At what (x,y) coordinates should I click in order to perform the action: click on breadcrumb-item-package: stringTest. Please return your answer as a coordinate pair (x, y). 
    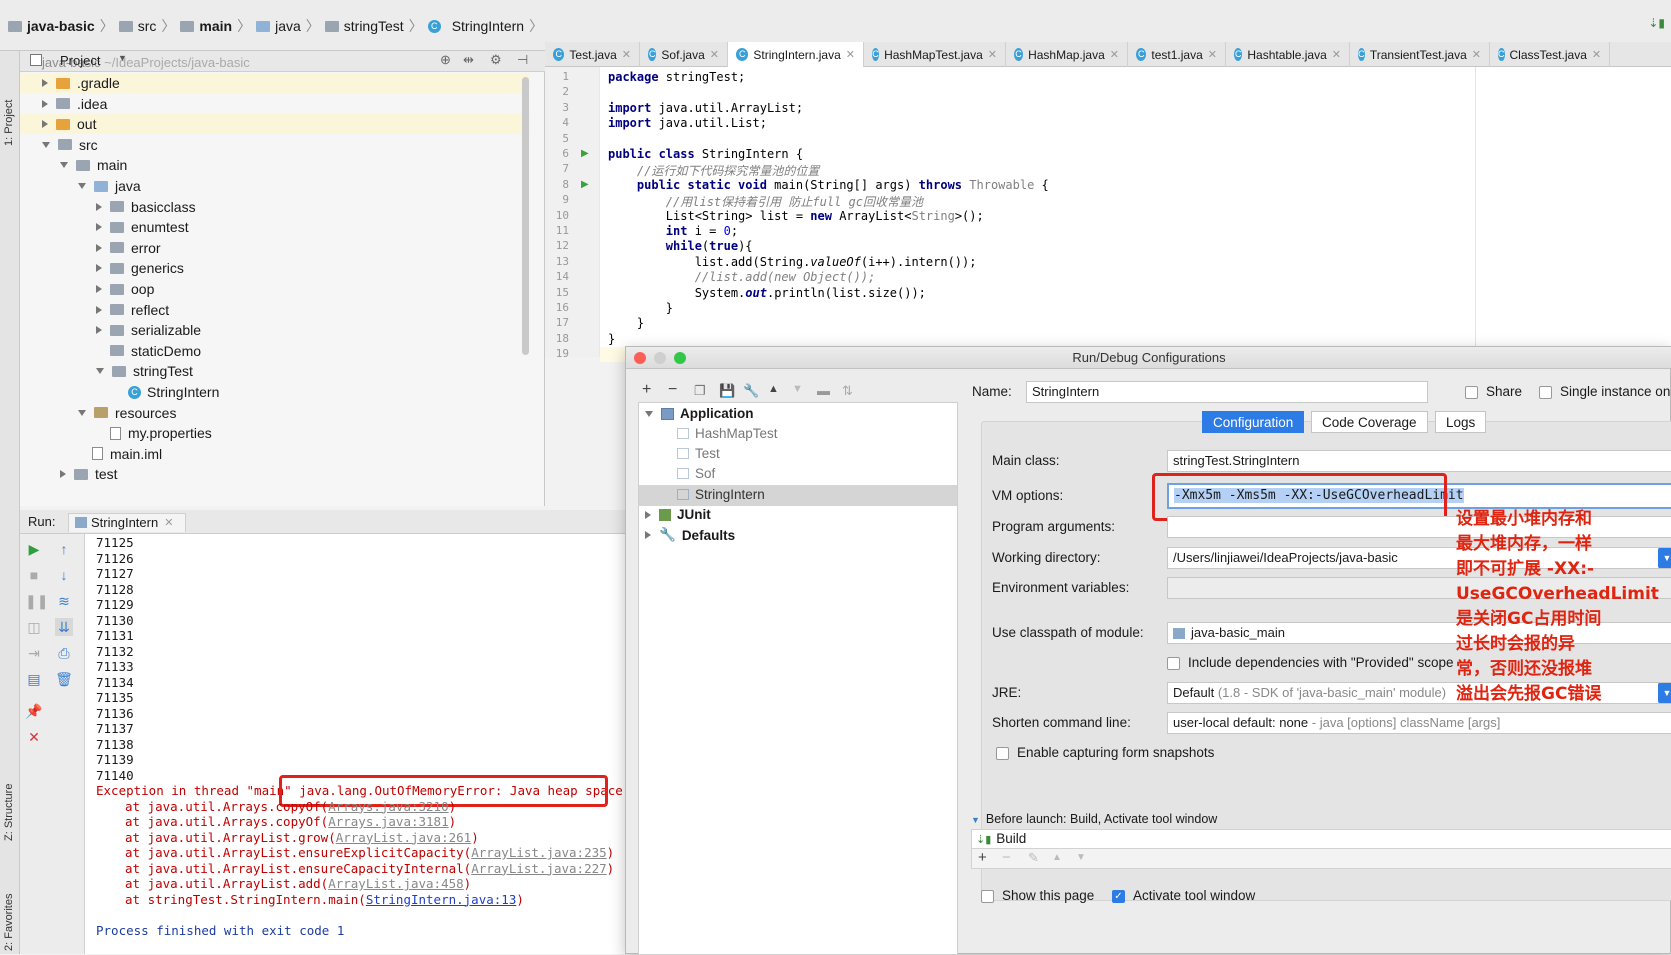
    Looking at the image, I should click on (374, 26).